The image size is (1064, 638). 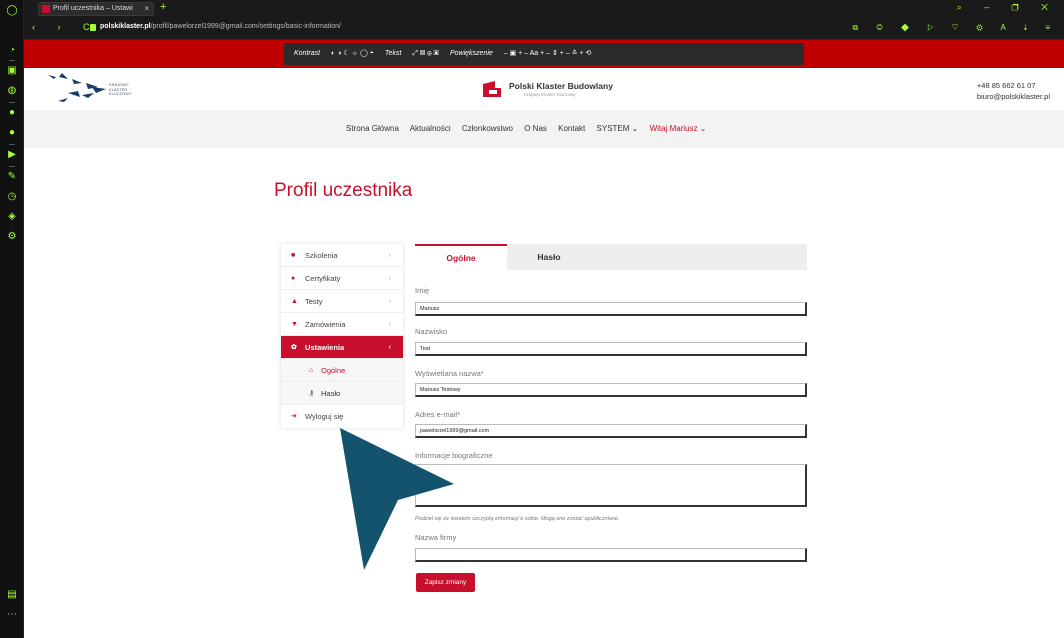 What do you see at coordinates (294, 301) in the screenshot?
I see `tests-icon: ▲` at bounding box center [294, 301].